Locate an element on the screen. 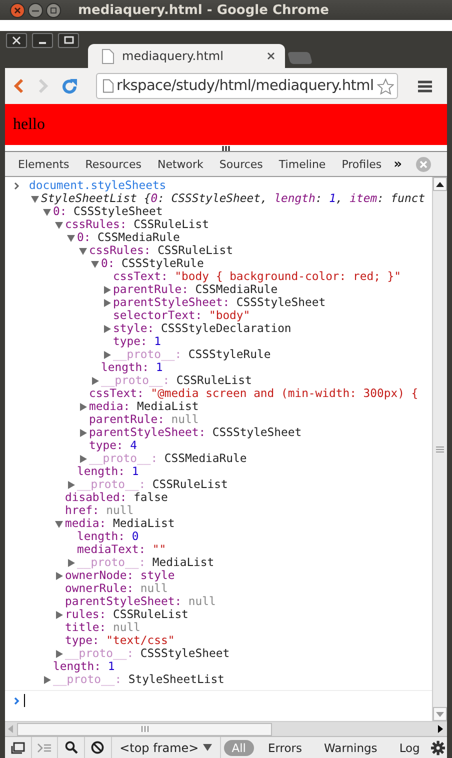  back-icon is located at coordinates (19, 86).